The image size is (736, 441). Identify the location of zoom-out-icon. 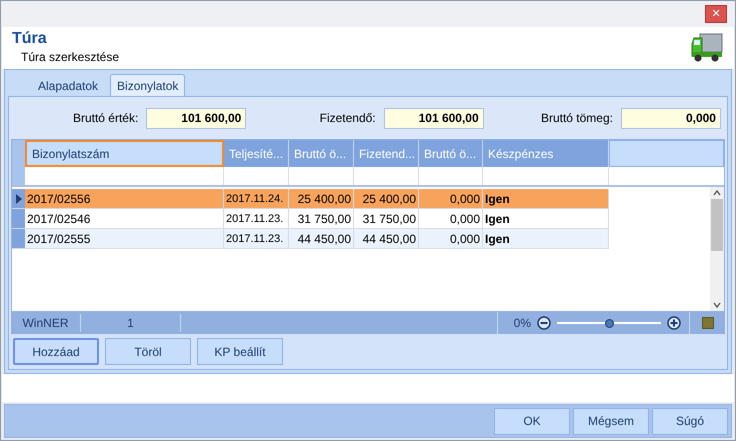
(544, 323).